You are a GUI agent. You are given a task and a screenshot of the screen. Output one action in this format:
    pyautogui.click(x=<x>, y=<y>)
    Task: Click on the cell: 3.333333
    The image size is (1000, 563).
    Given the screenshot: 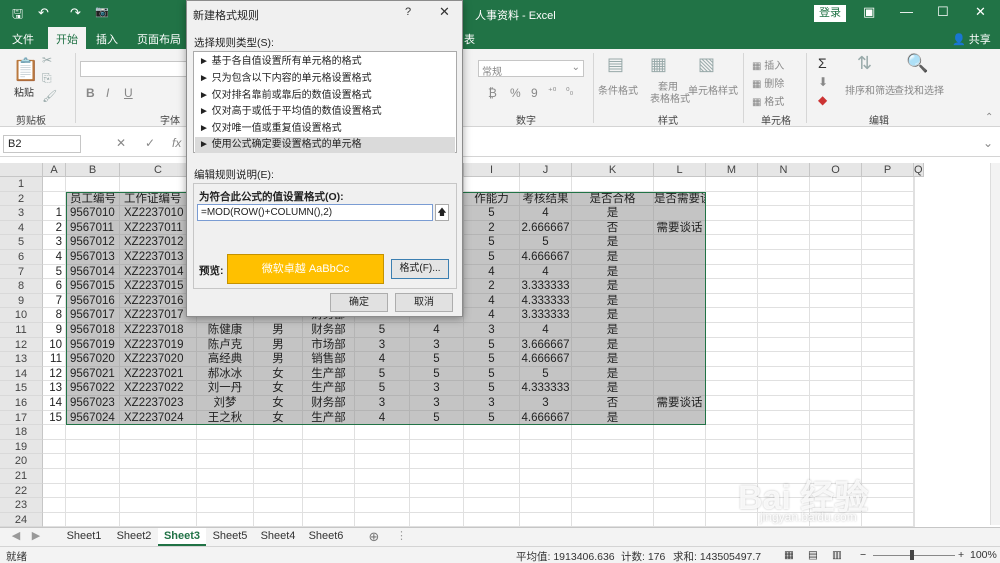 What is the action you would take?
    pyautogui.click(x=546, y=315)
    